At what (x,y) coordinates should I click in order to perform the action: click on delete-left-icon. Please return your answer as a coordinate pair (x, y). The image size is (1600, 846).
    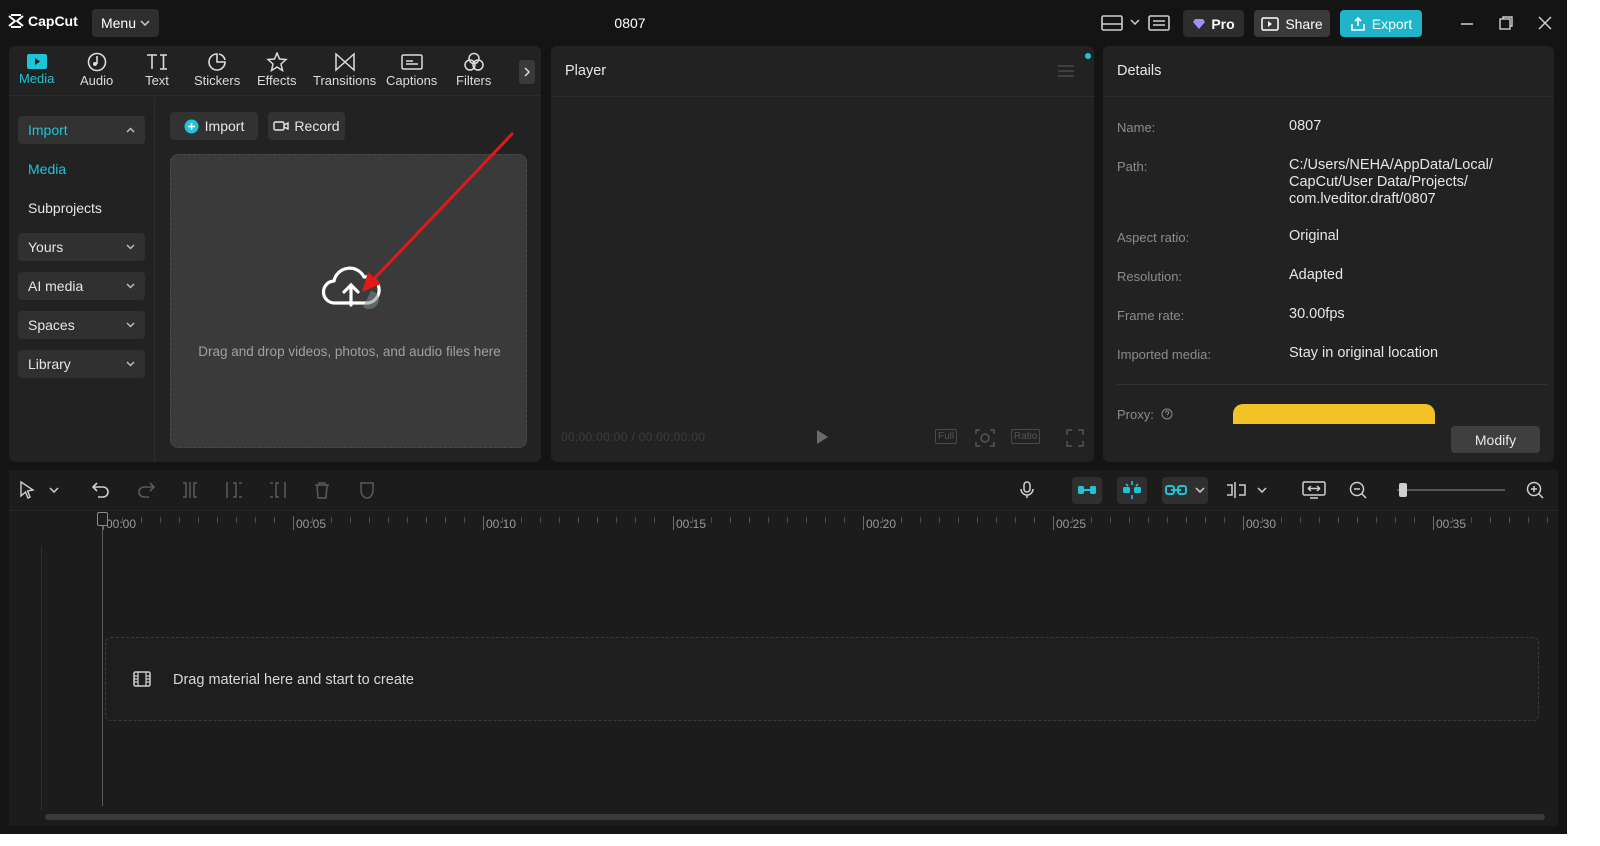
    Looking at the image, I should click on (234, 490).